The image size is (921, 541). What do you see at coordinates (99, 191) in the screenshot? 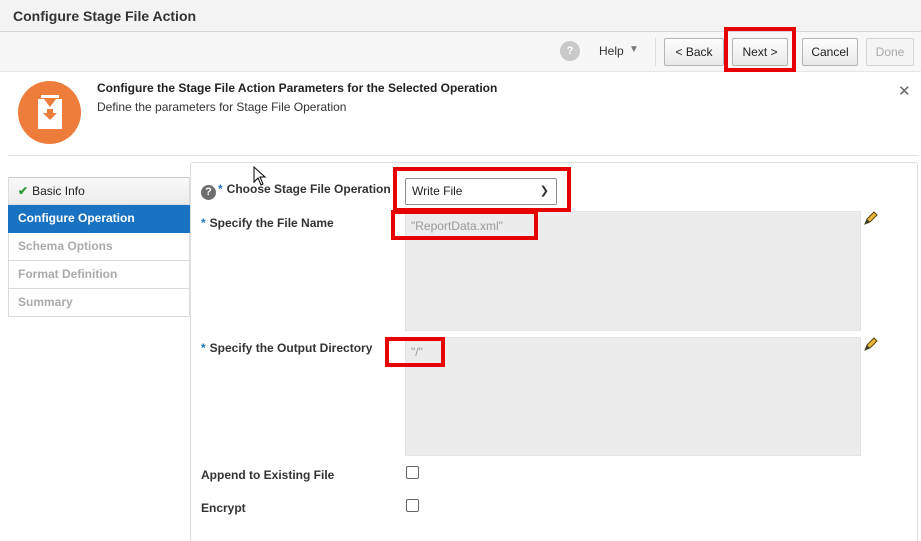
I see `step-basic-info: ✔ Basic Info` at bounding box center [99, 191].